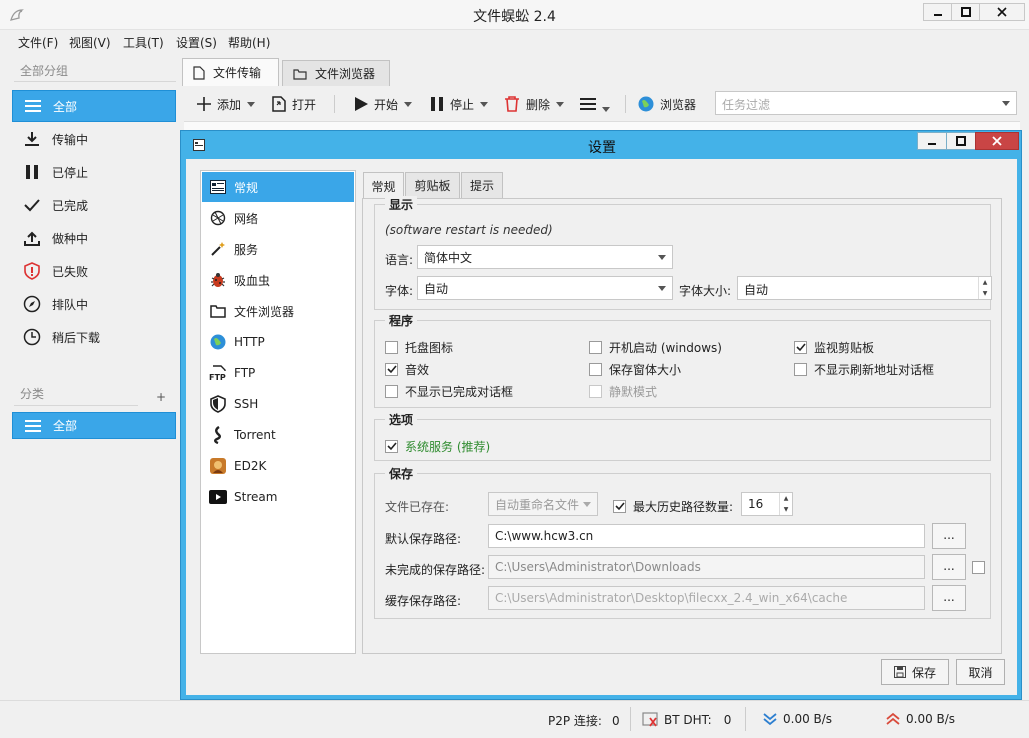  I want to click on nav-item-ftp: FTP FTP, so click(278, 373).